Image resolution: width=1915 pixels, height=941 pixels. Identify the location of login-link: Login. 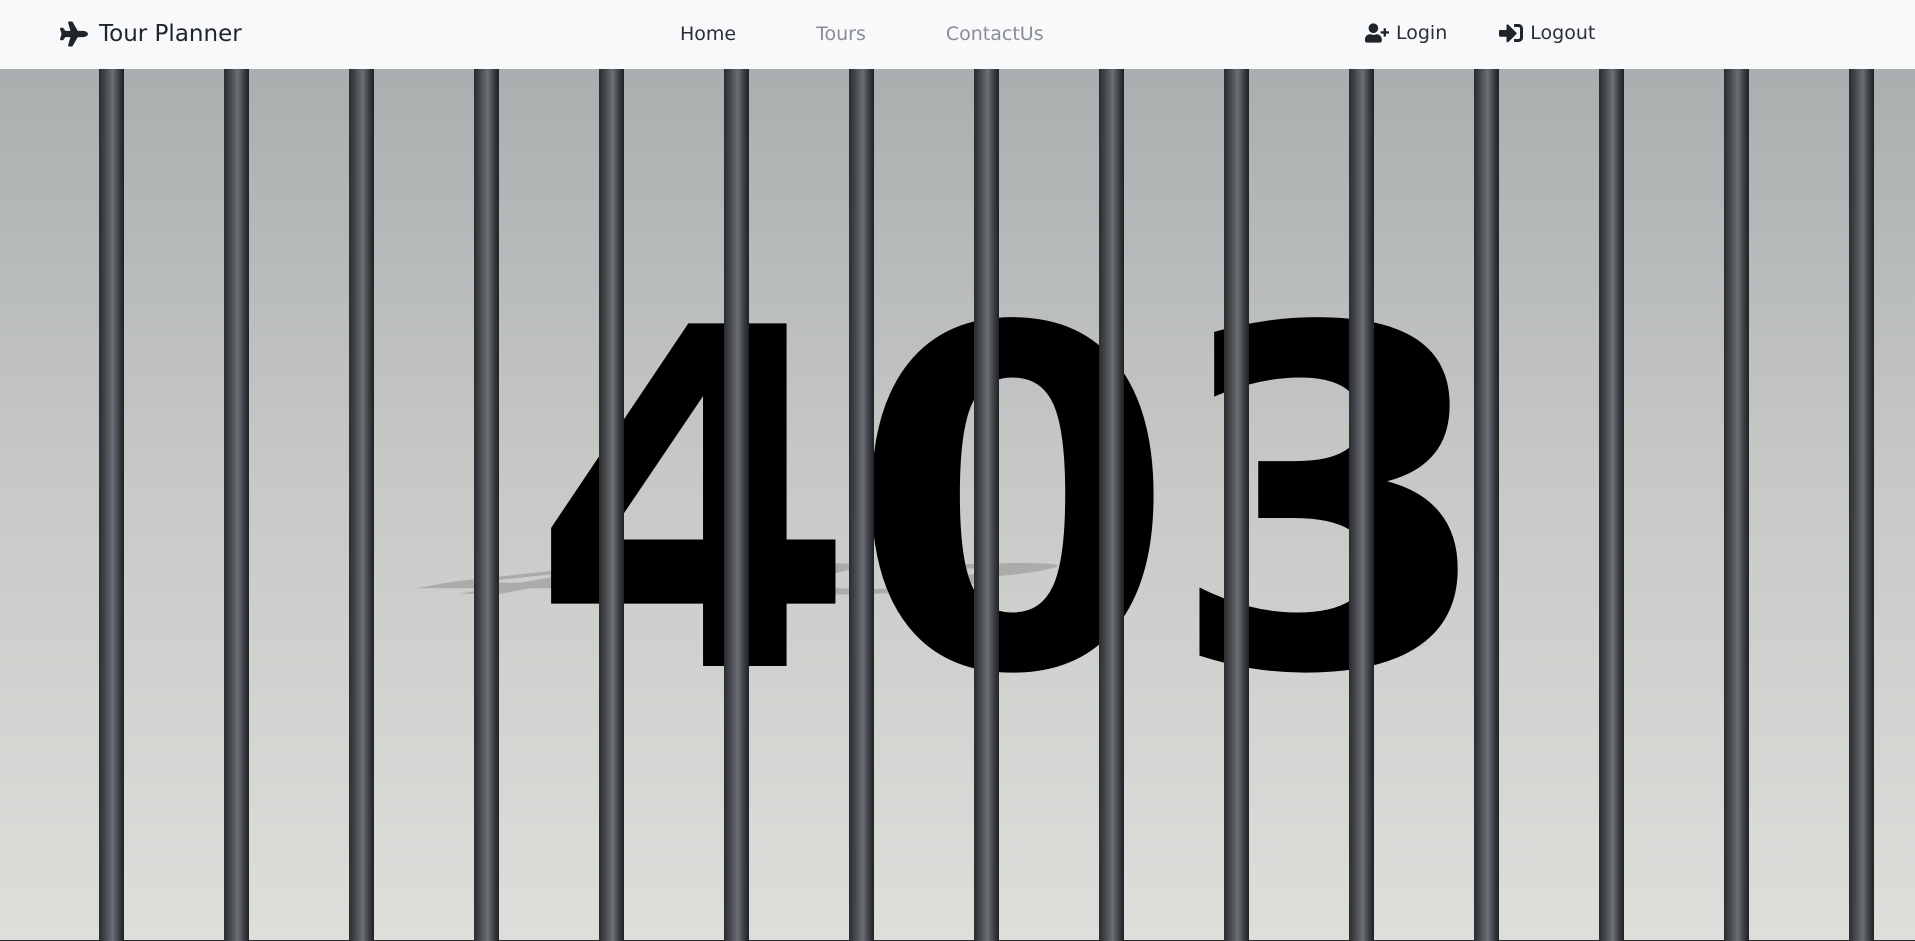
(1406, 33).